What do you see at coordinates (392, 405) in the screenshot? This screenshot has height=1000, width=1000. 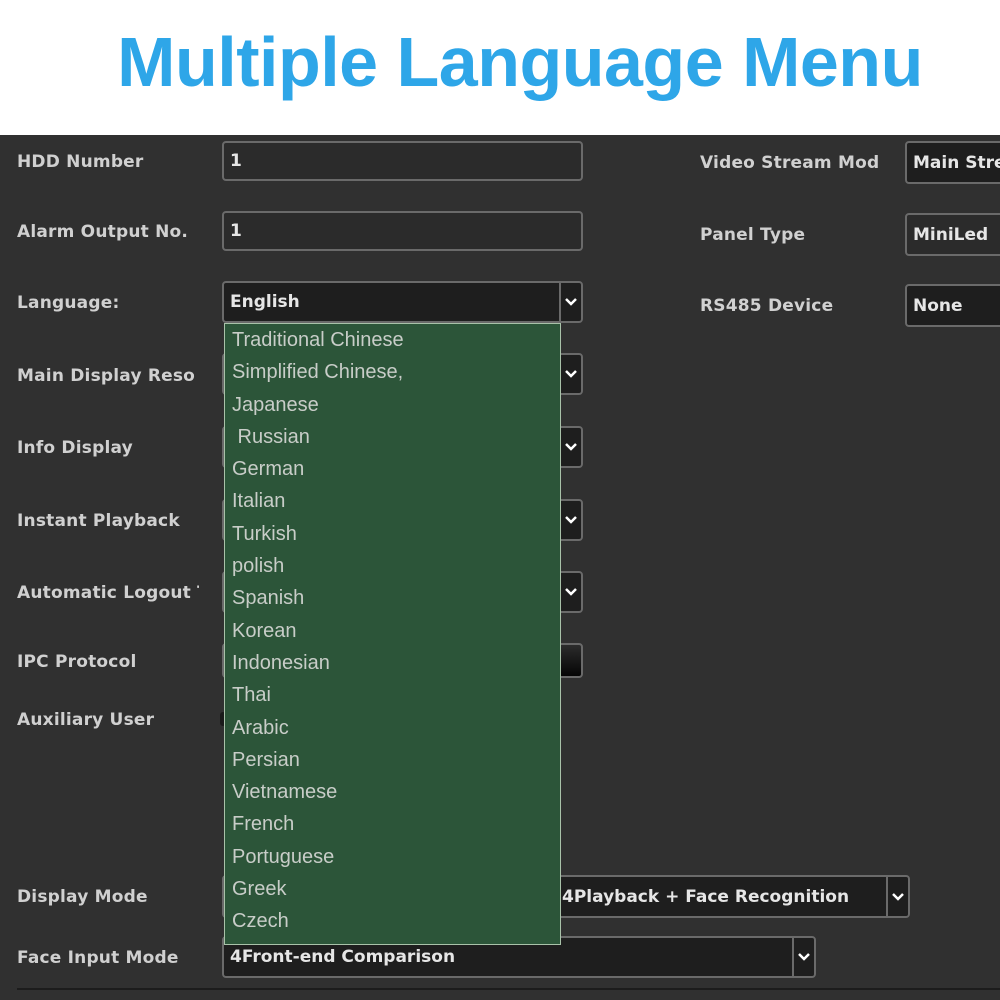 I see `language-option: Japanese` at bounding box center [392, 405].